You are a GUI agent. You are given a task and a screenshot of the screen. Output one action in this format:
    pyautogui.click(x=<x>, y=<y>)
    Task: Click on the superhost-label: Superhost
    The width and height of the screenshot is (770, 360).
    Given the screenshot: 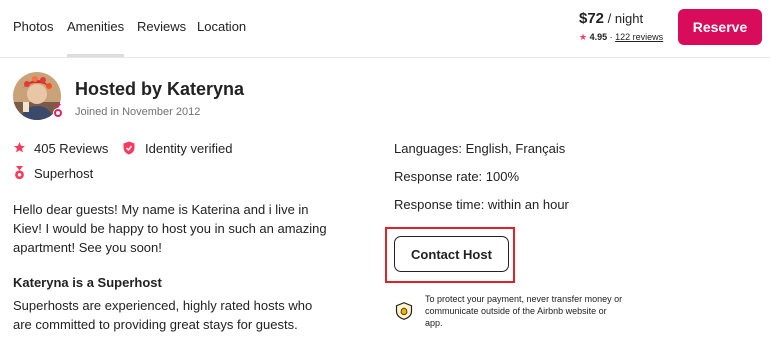 What is the action you would take?
    pyautogui.click(x=64, y=173)
    